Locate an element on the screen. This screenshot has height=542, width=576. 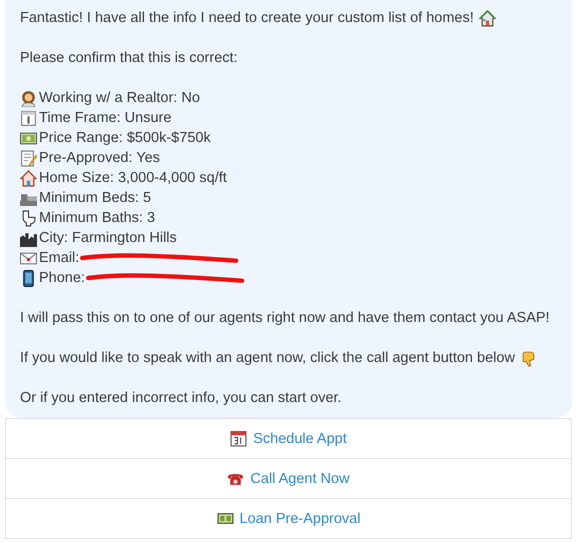
message-text: If you would like to speak with an agent now, click the call agent button below is located at coordinates (267, 358).